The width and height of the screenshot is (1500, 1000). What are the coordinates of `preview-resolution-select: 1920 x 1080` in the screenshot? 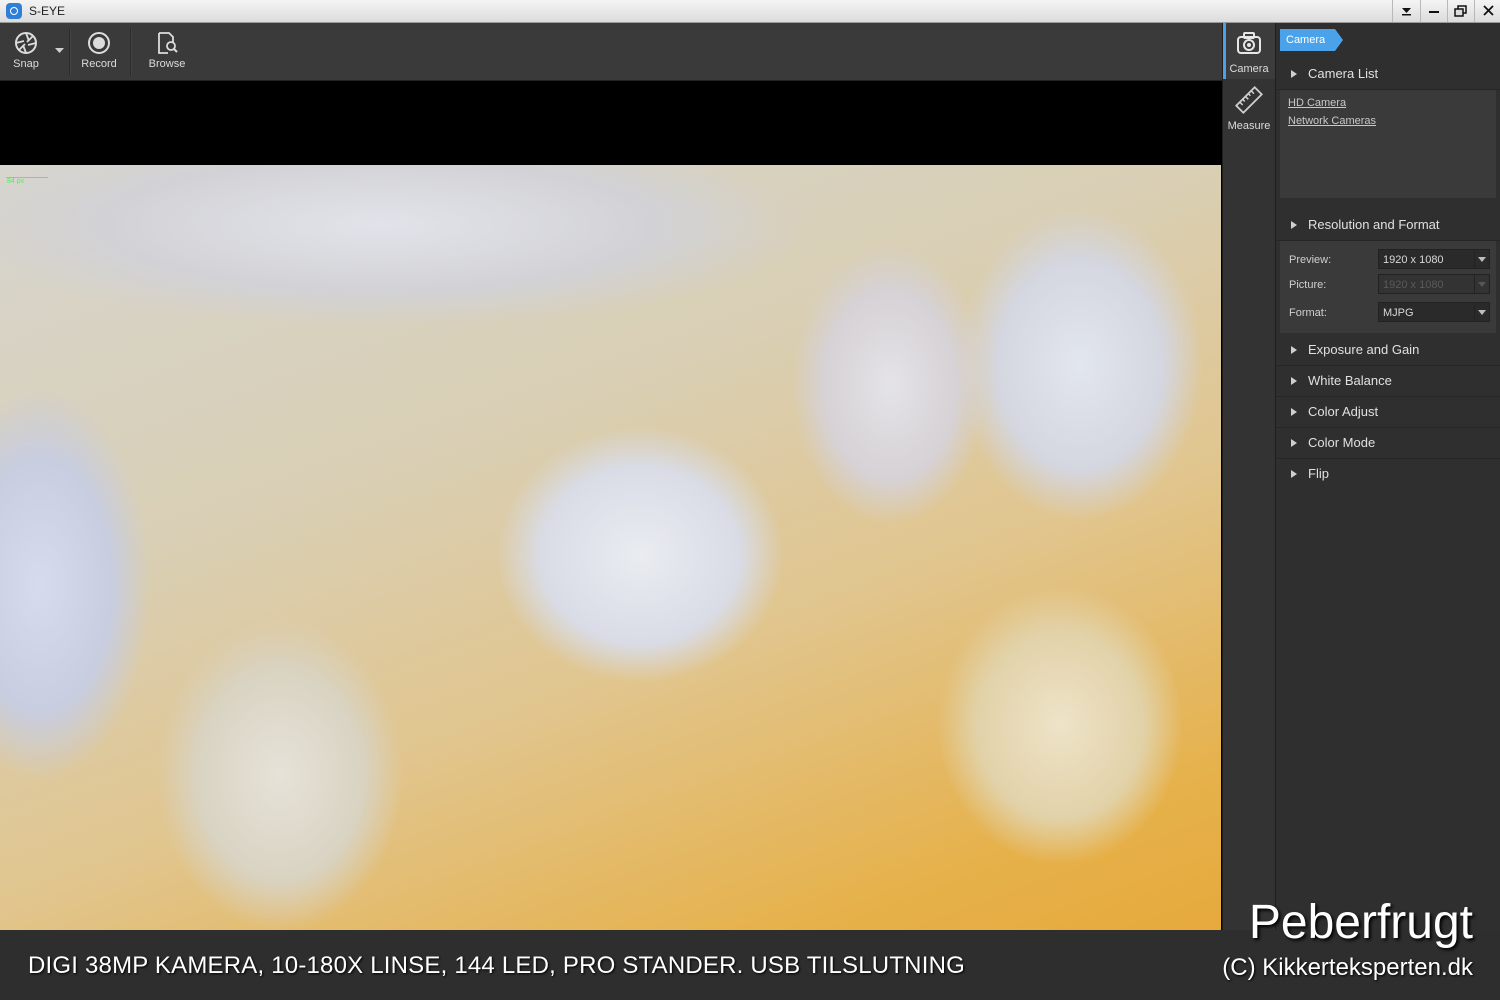 It's located at (1434, 259).